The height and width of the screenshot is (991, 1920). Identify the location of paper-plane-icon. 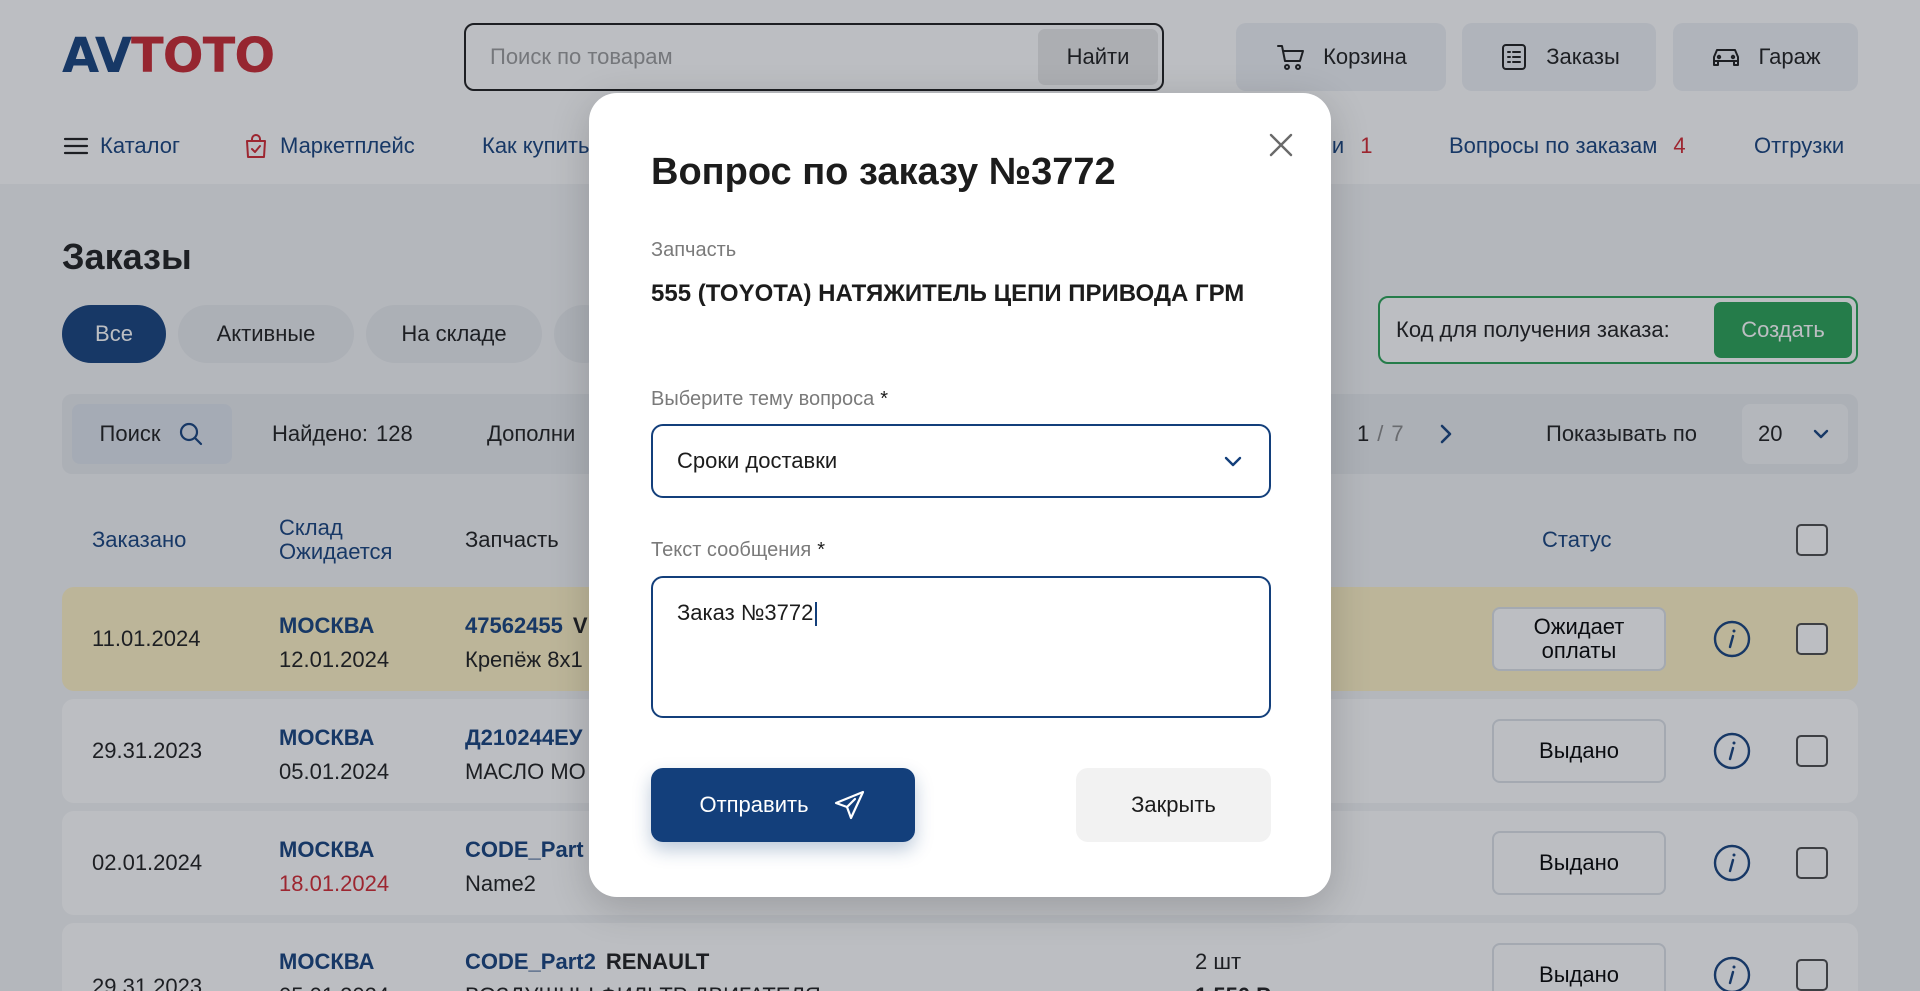
(849, 805).